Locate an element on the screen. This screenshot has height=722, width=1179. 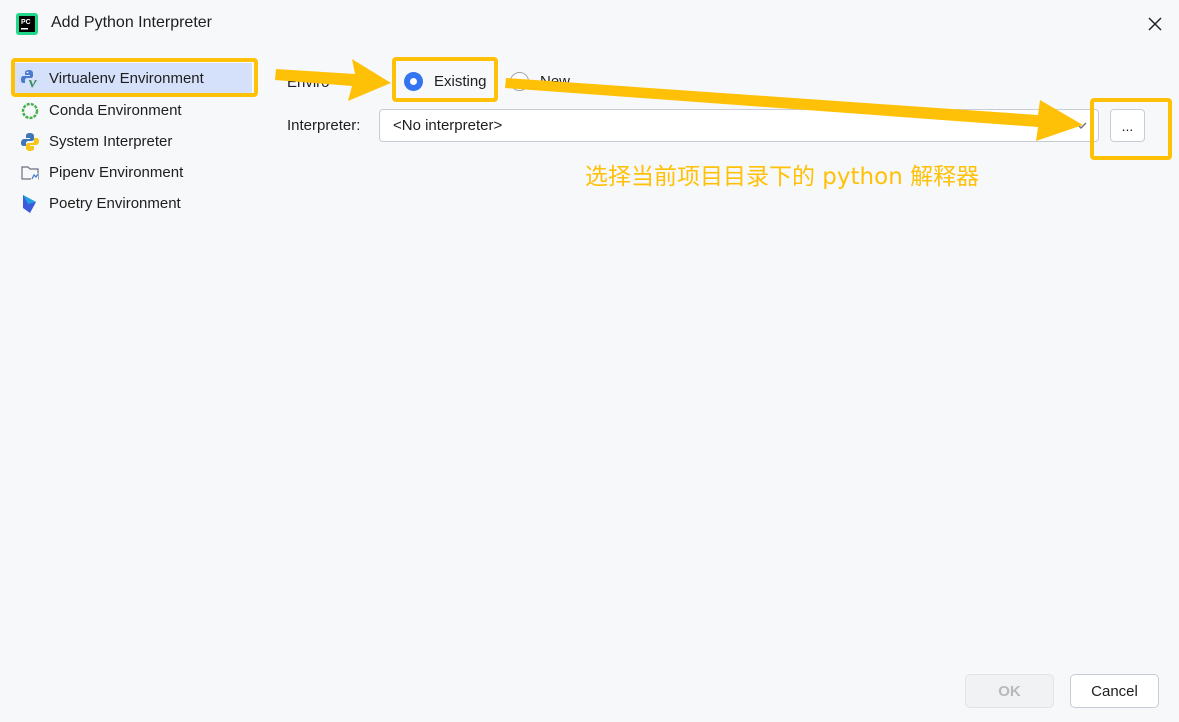
interpreter-label: Interpreter: is located at coordinates (324, 125).